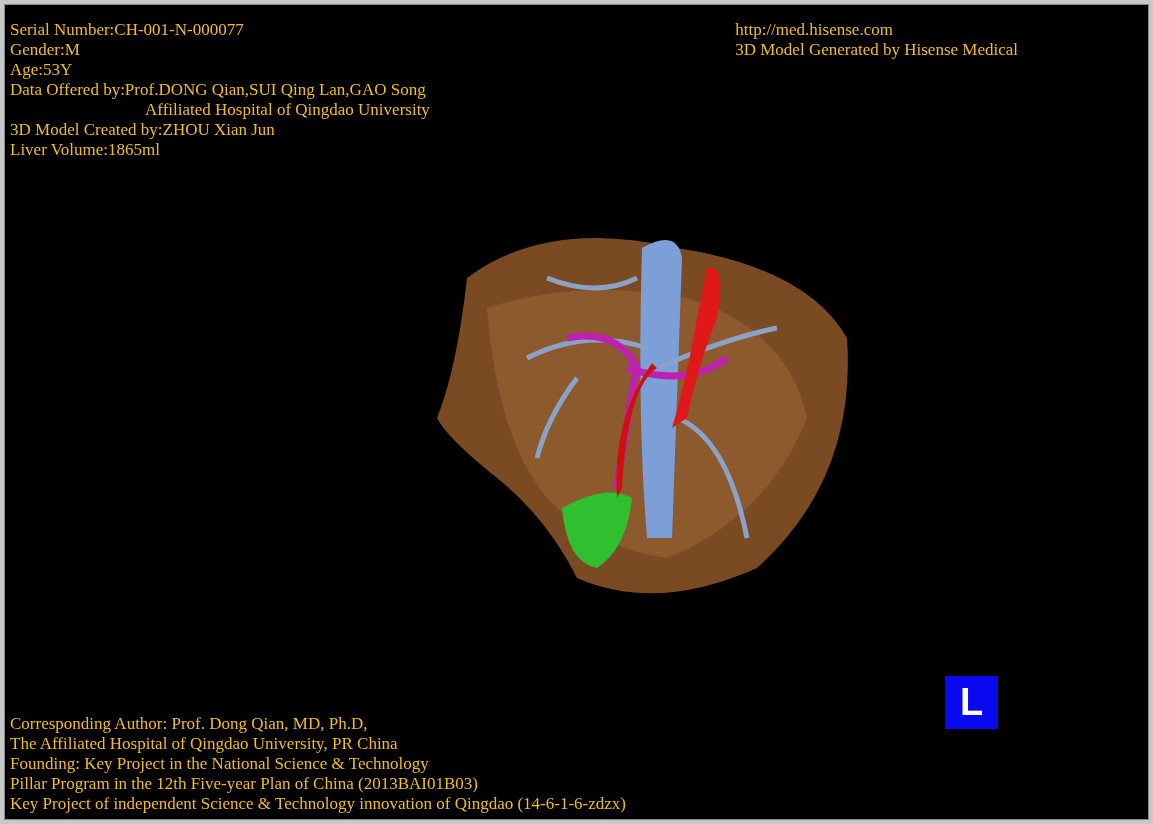 The height and width of the screenshot is (824, 1153). I want to click on credit-line: Pillar Program in the 12th Five-year Plan of China (2013BAI01B03), so click(244, 784).